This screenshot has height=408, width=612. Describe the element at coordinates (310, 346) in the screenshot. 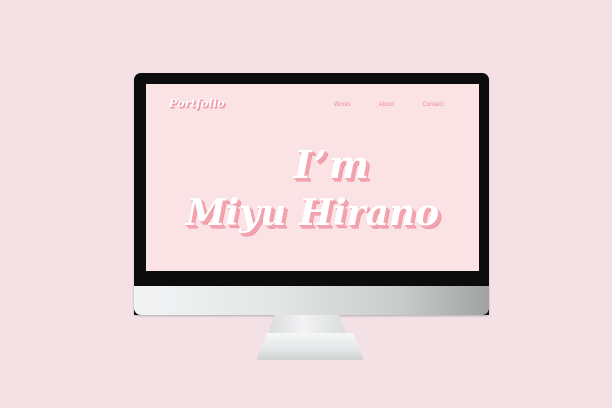

I see `monitor-stand-foot` at that location.